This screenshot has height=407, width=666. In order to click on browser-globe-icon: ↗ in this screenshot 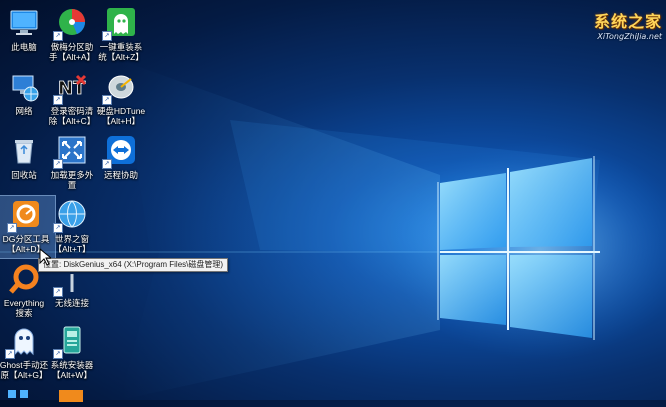, I will do `click(71, 215)`.